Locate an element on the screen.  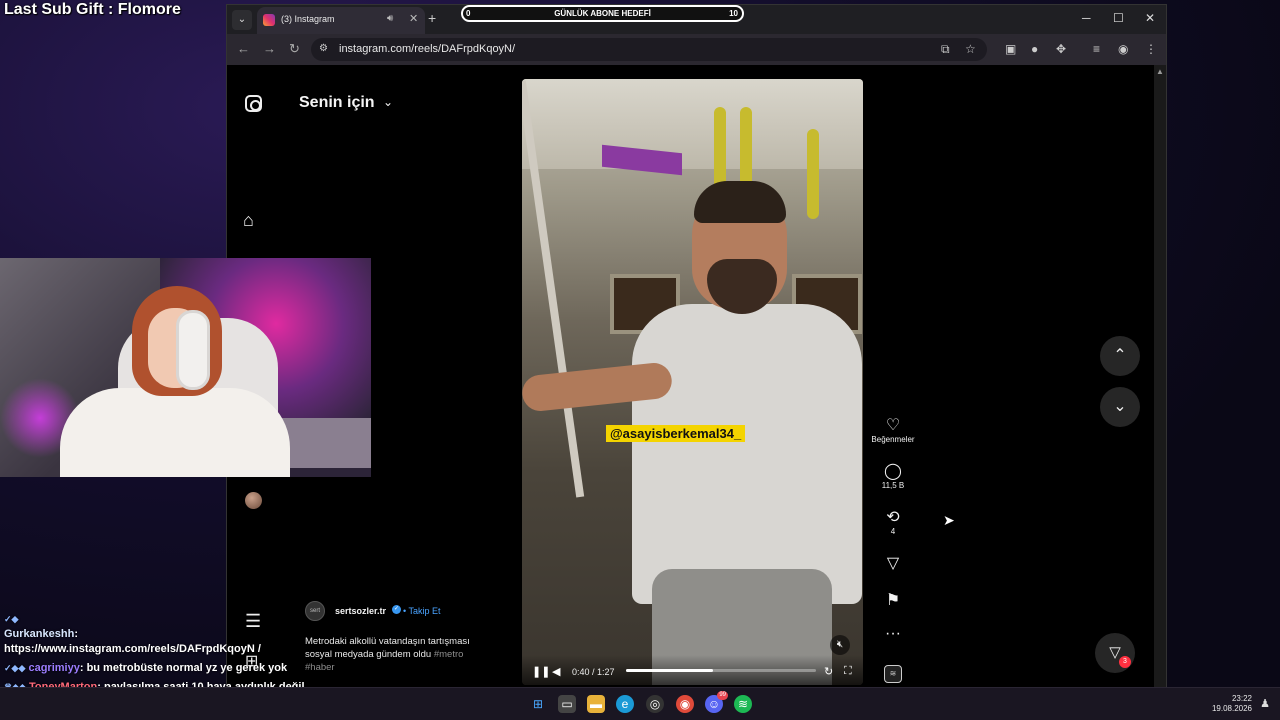
start-menu-icon: ⊞ is located at coordinates (538, 704).